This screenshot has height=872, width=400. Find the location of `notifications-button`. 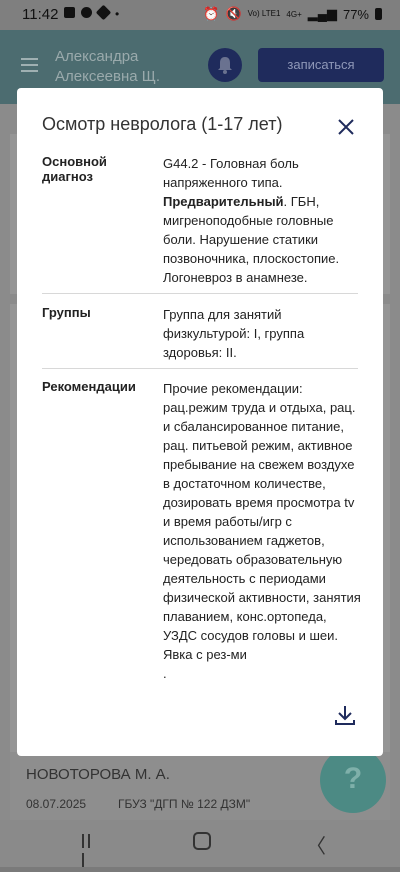

notifications-button is located at coordinates (225, 65).